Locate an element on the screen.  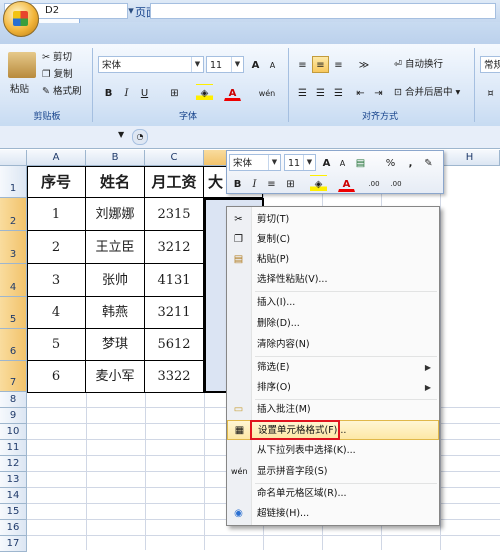
format-painter-icon: ✎ is located at coordinates (428, 162).